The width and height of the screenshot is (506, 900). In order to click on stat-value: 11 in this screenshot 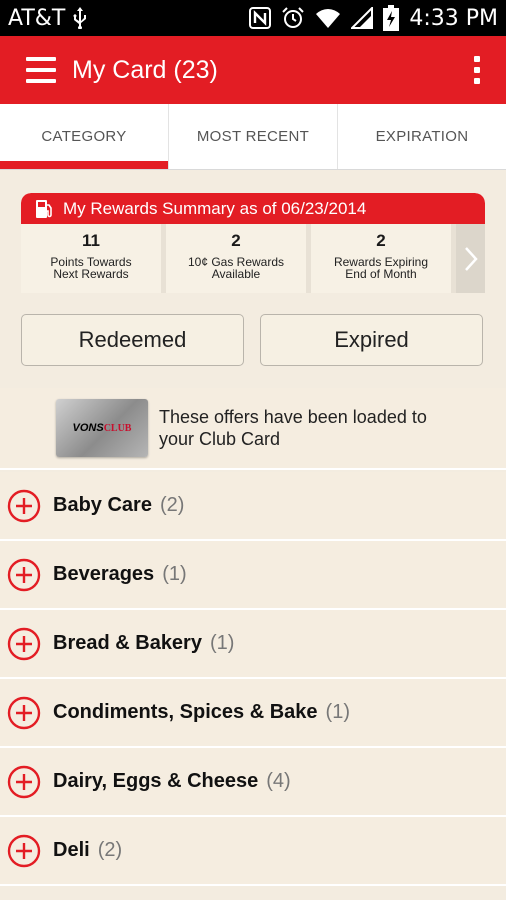, I will do `click(91, 240)`.